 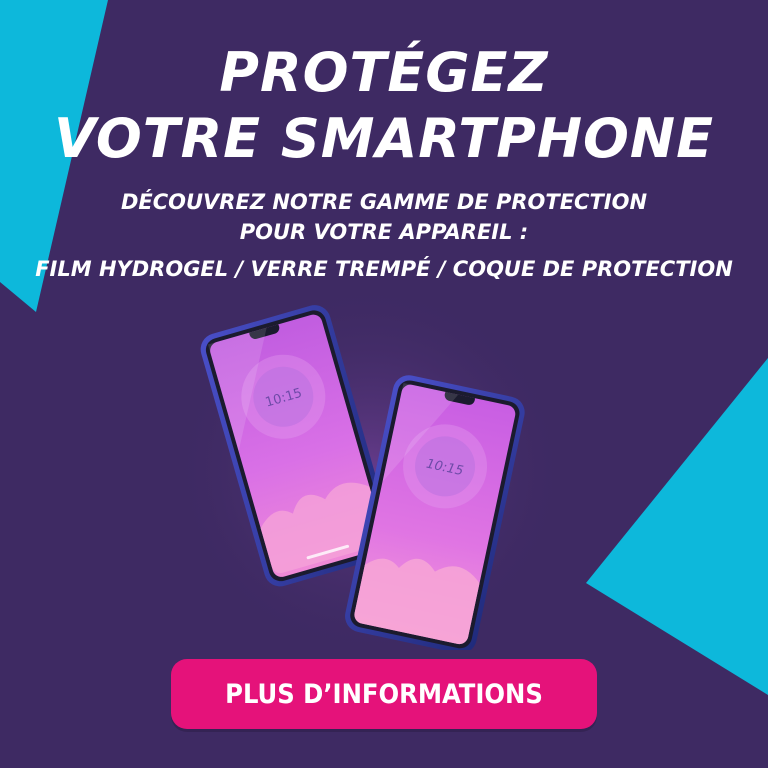 I want to click on headline-line-2: VOTRE SMARTPHONE, so click(x=384, y=138).